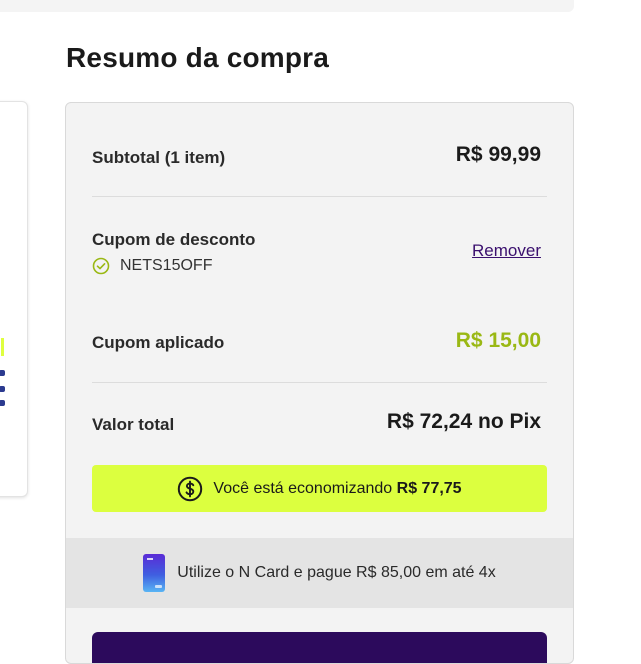  I want to click on cart-item-card, so click(14, 299).